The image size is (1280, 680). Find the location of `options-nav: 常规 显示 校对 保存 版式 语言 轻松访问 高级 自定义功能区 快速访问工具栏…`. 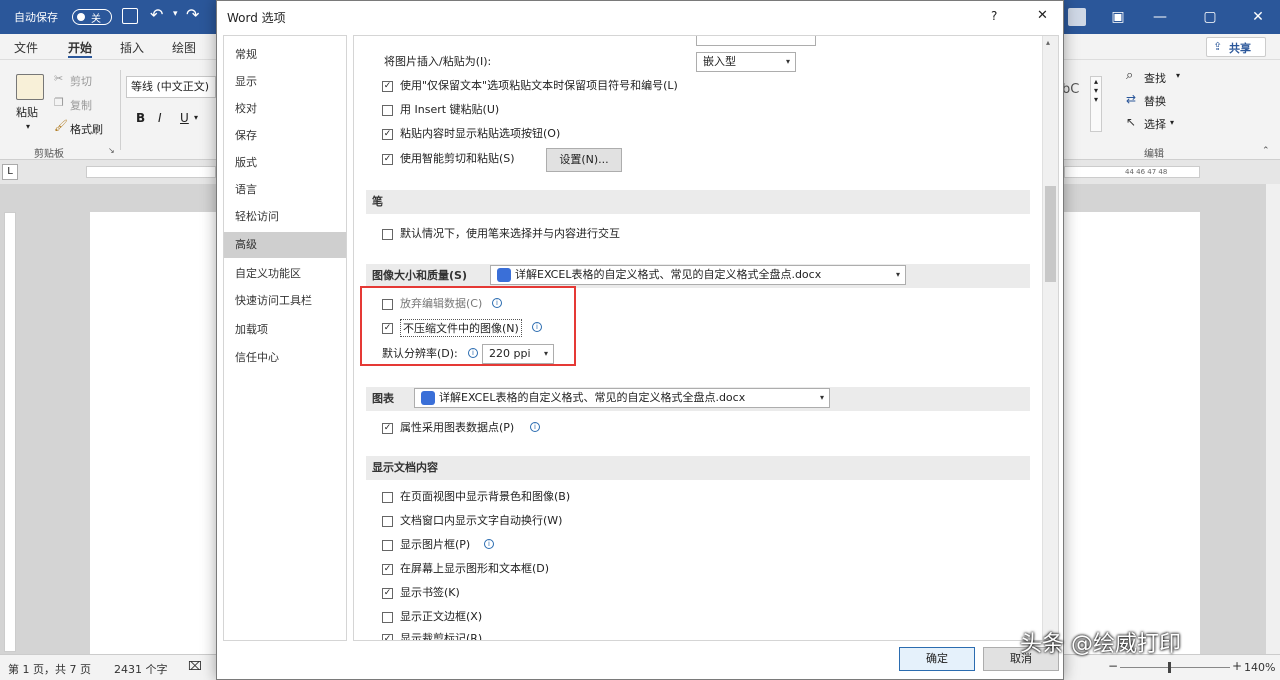

options-nav: 常规 显示 校对 保存 版式 语言 轻松访问 高级 自定义功能区 快速访问工具栏… is located at coordinates (285, 338).